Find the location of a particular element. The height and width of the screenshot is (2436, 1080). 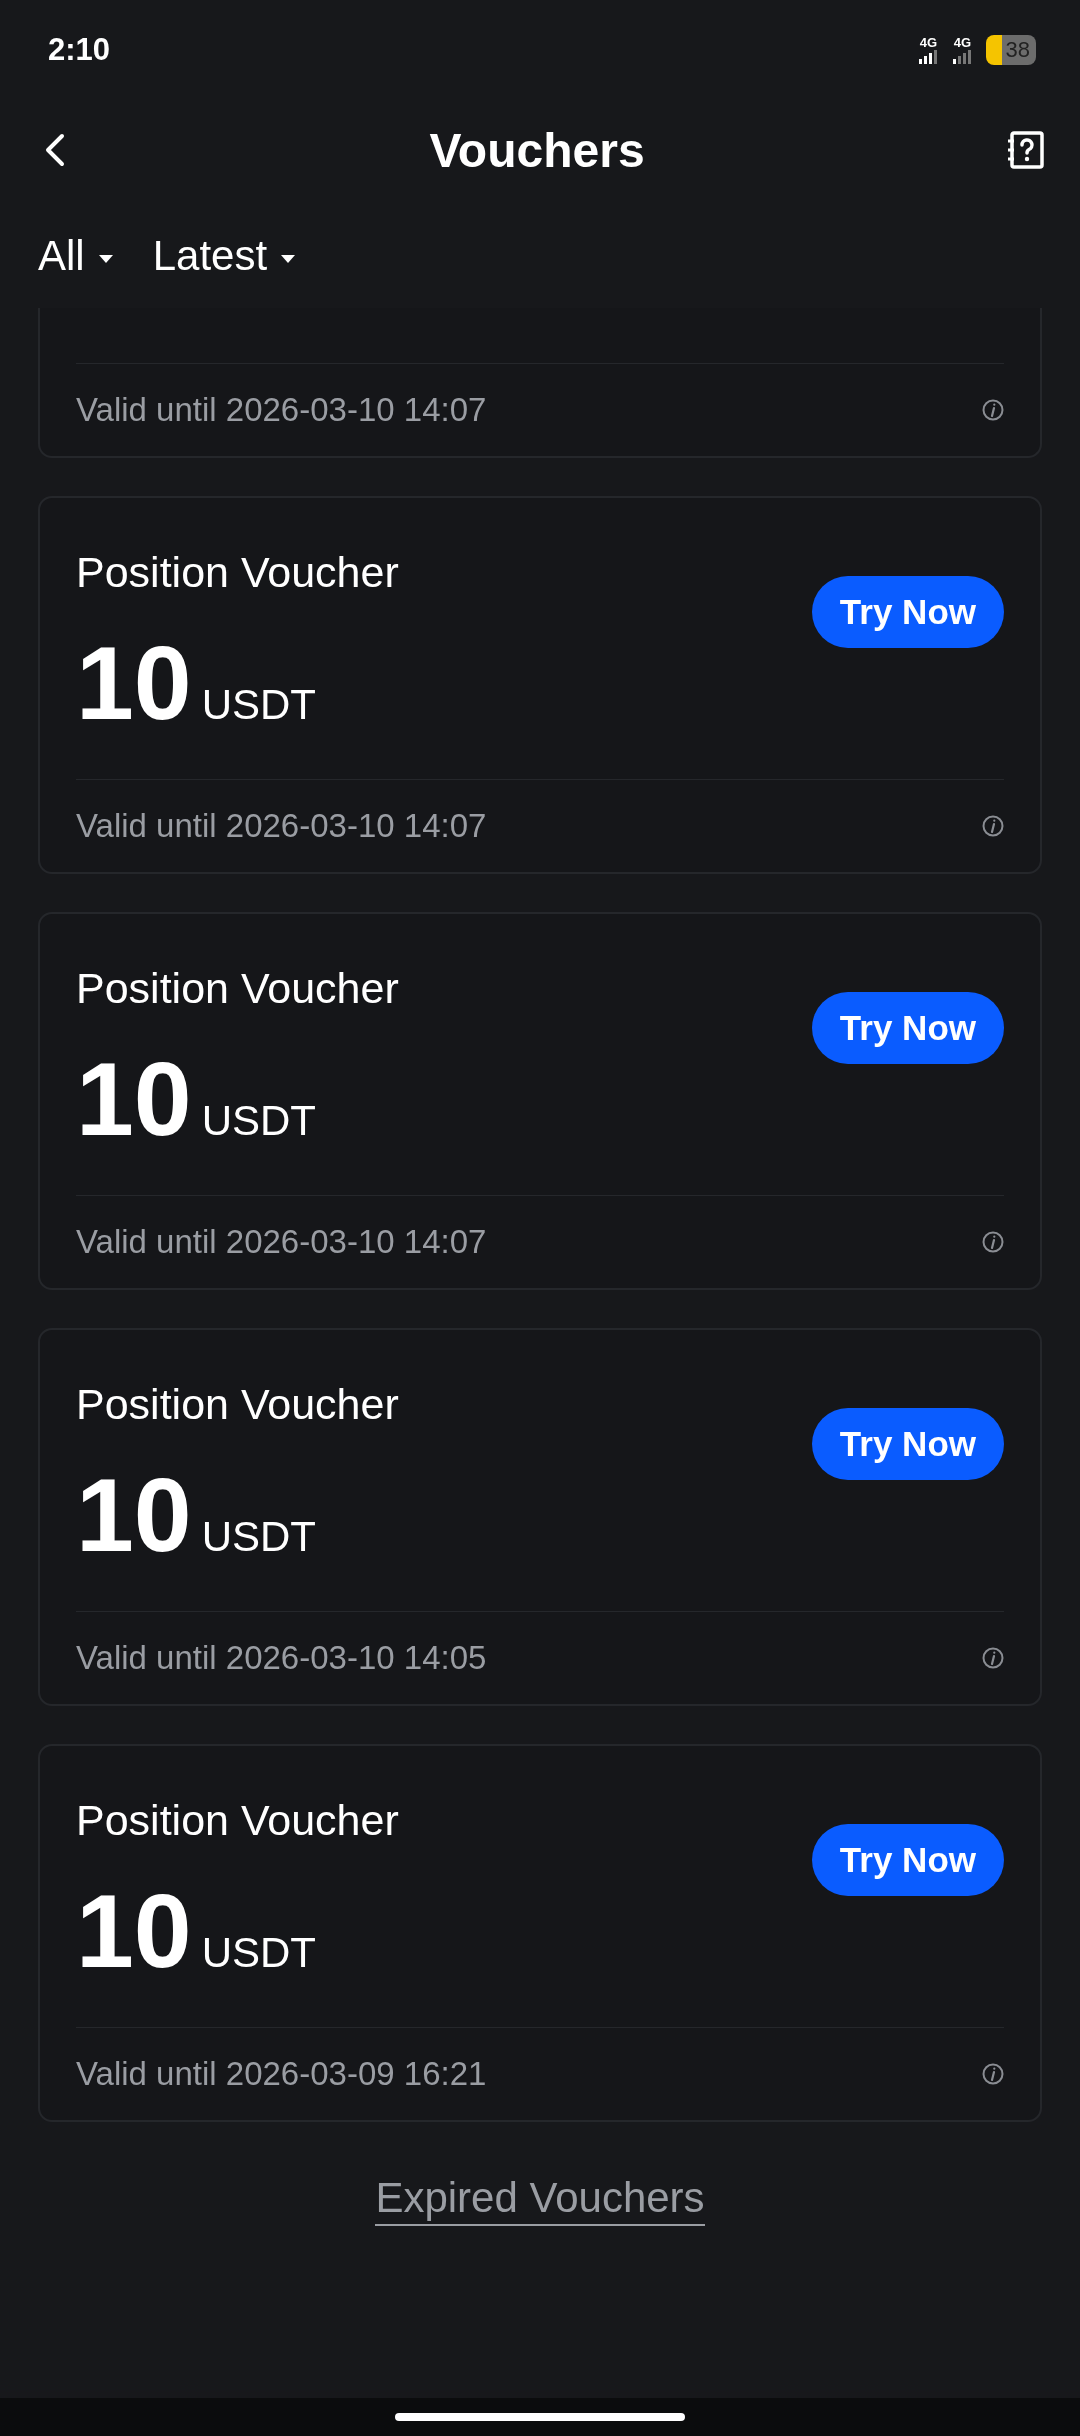

expired-vouchers-link: Expired Vouchers is located at coordinates (540, 2200).